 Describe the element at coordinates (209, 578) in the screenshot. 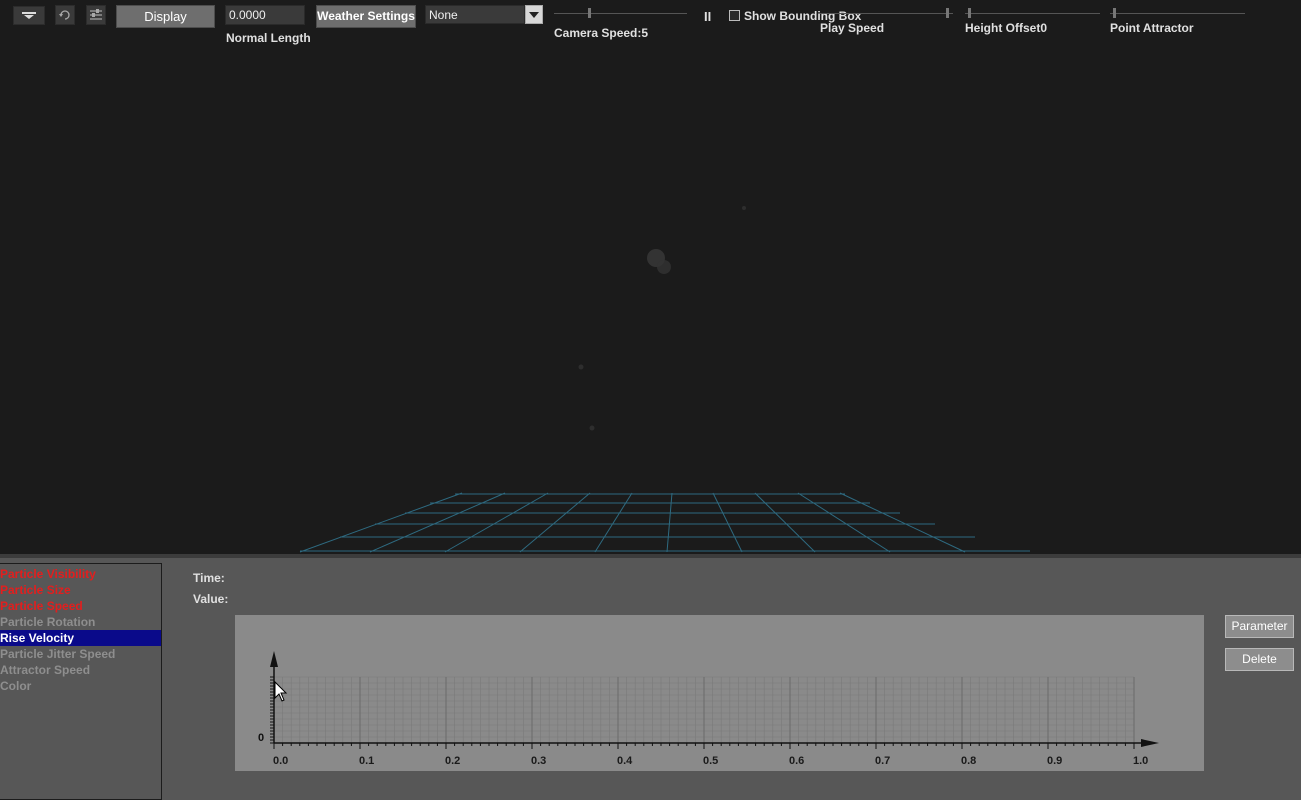

I see `time-label: Time:` at that location.